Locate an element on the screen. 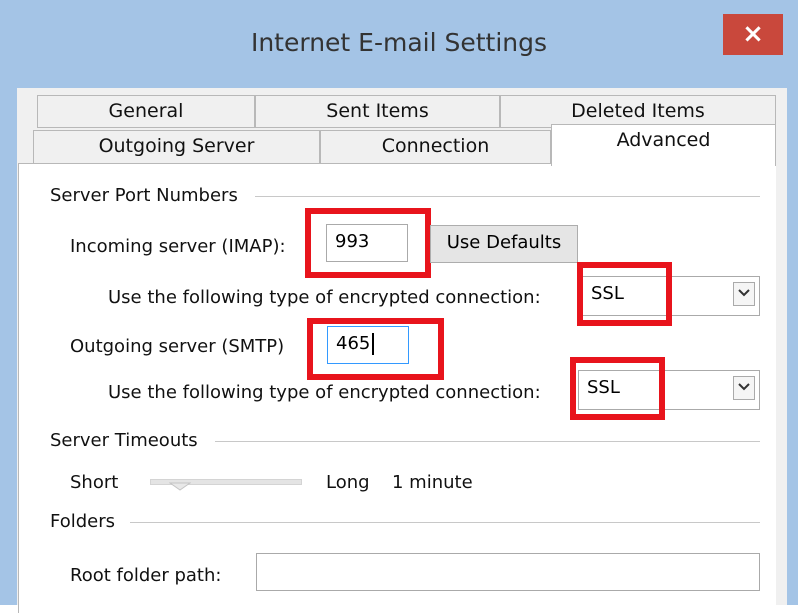 The image size is (798, 613). tab-label: Connection is located at coordinates (435, 146).